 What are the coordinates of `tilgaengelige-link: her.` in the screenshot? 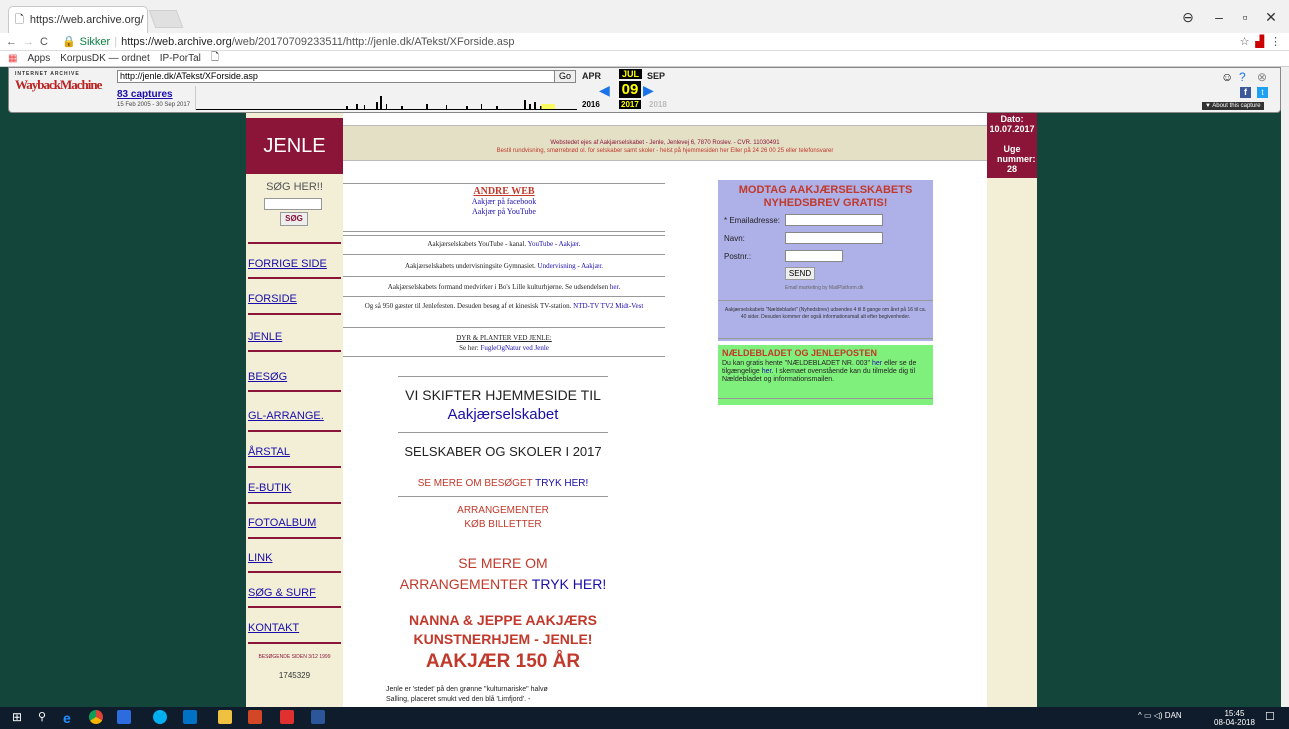 It's located at (768, 371).